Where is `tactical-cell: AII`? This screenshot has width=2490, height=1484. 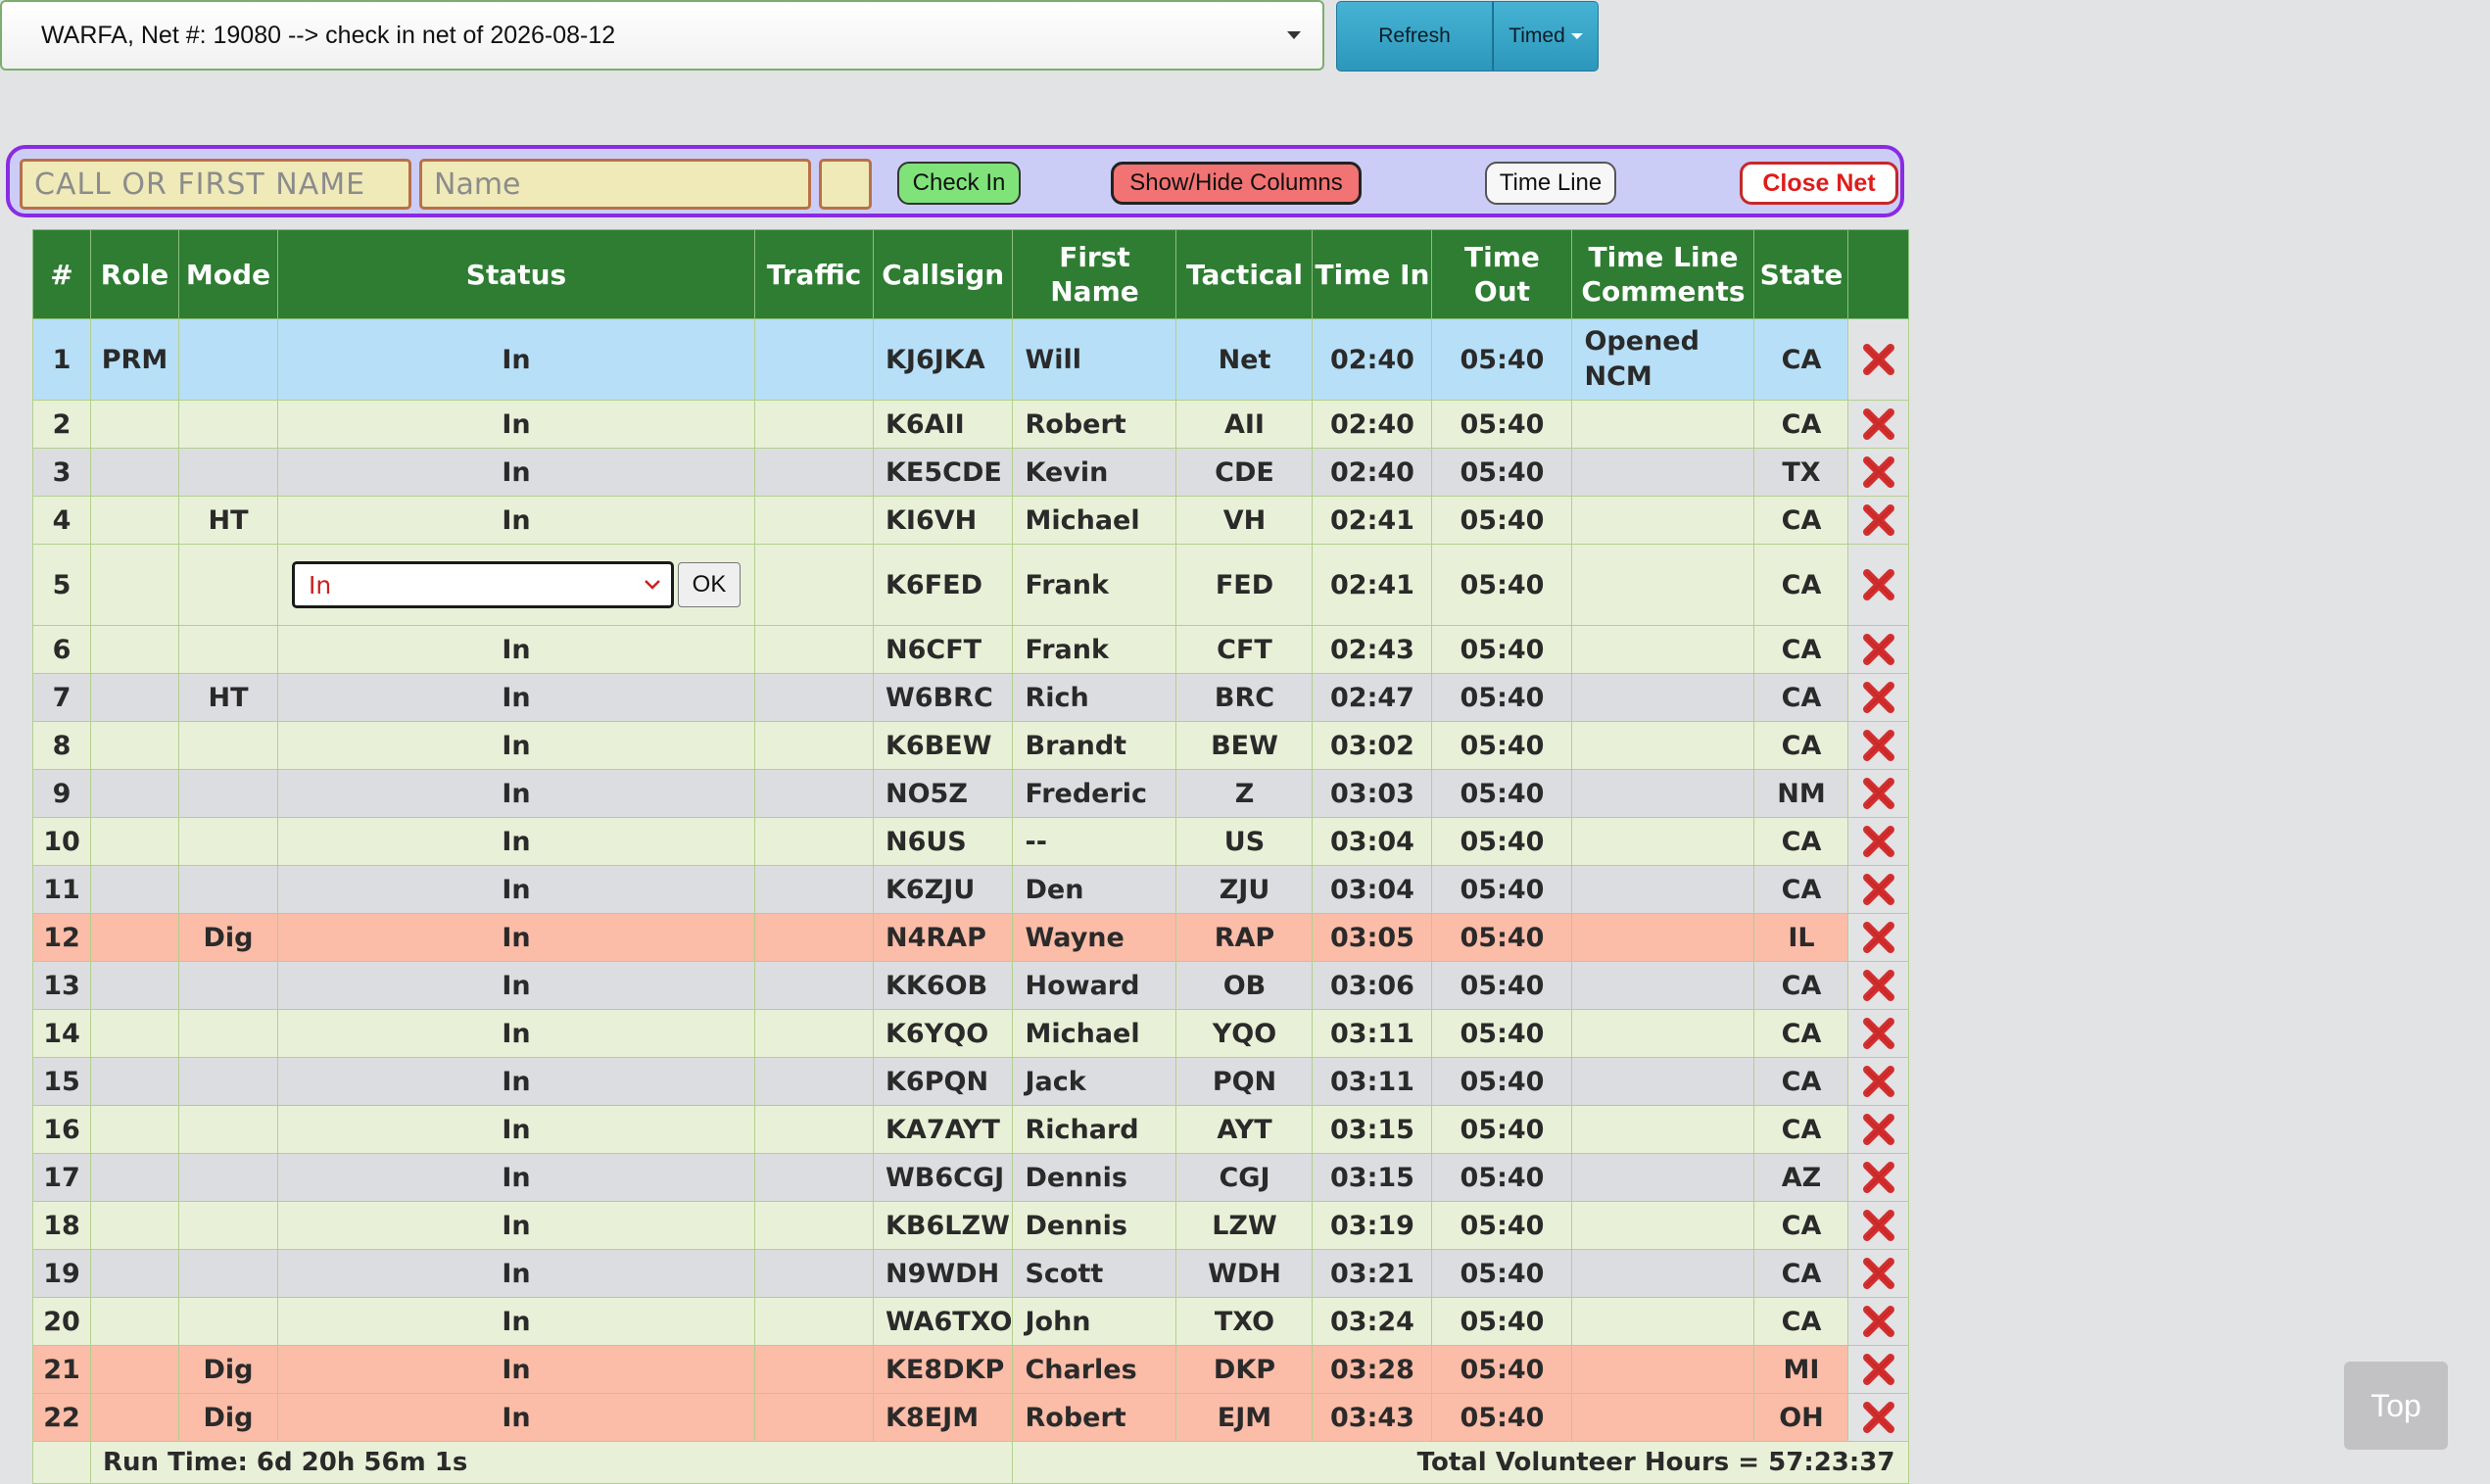 tactical-cell: AII is located at coordinates (1244, 424).